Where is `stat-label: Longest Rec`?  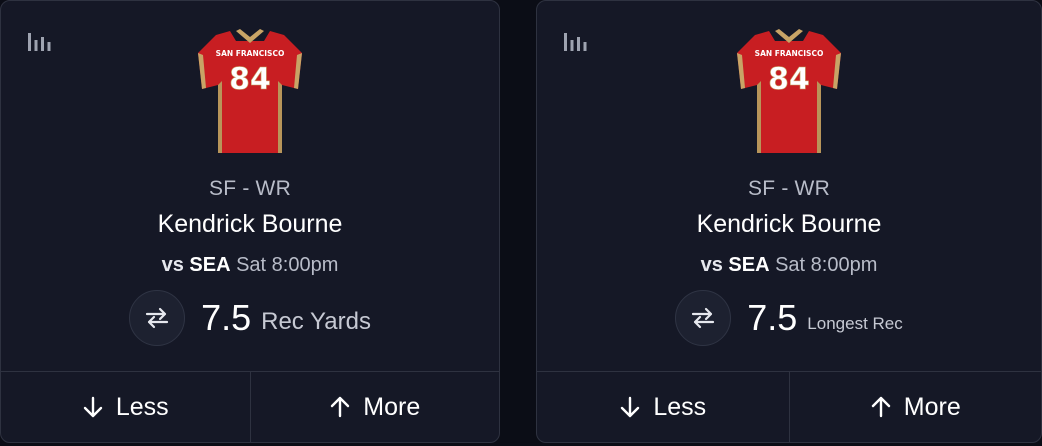
stat-label: Longest Rec is located at coordinates (855, 323).